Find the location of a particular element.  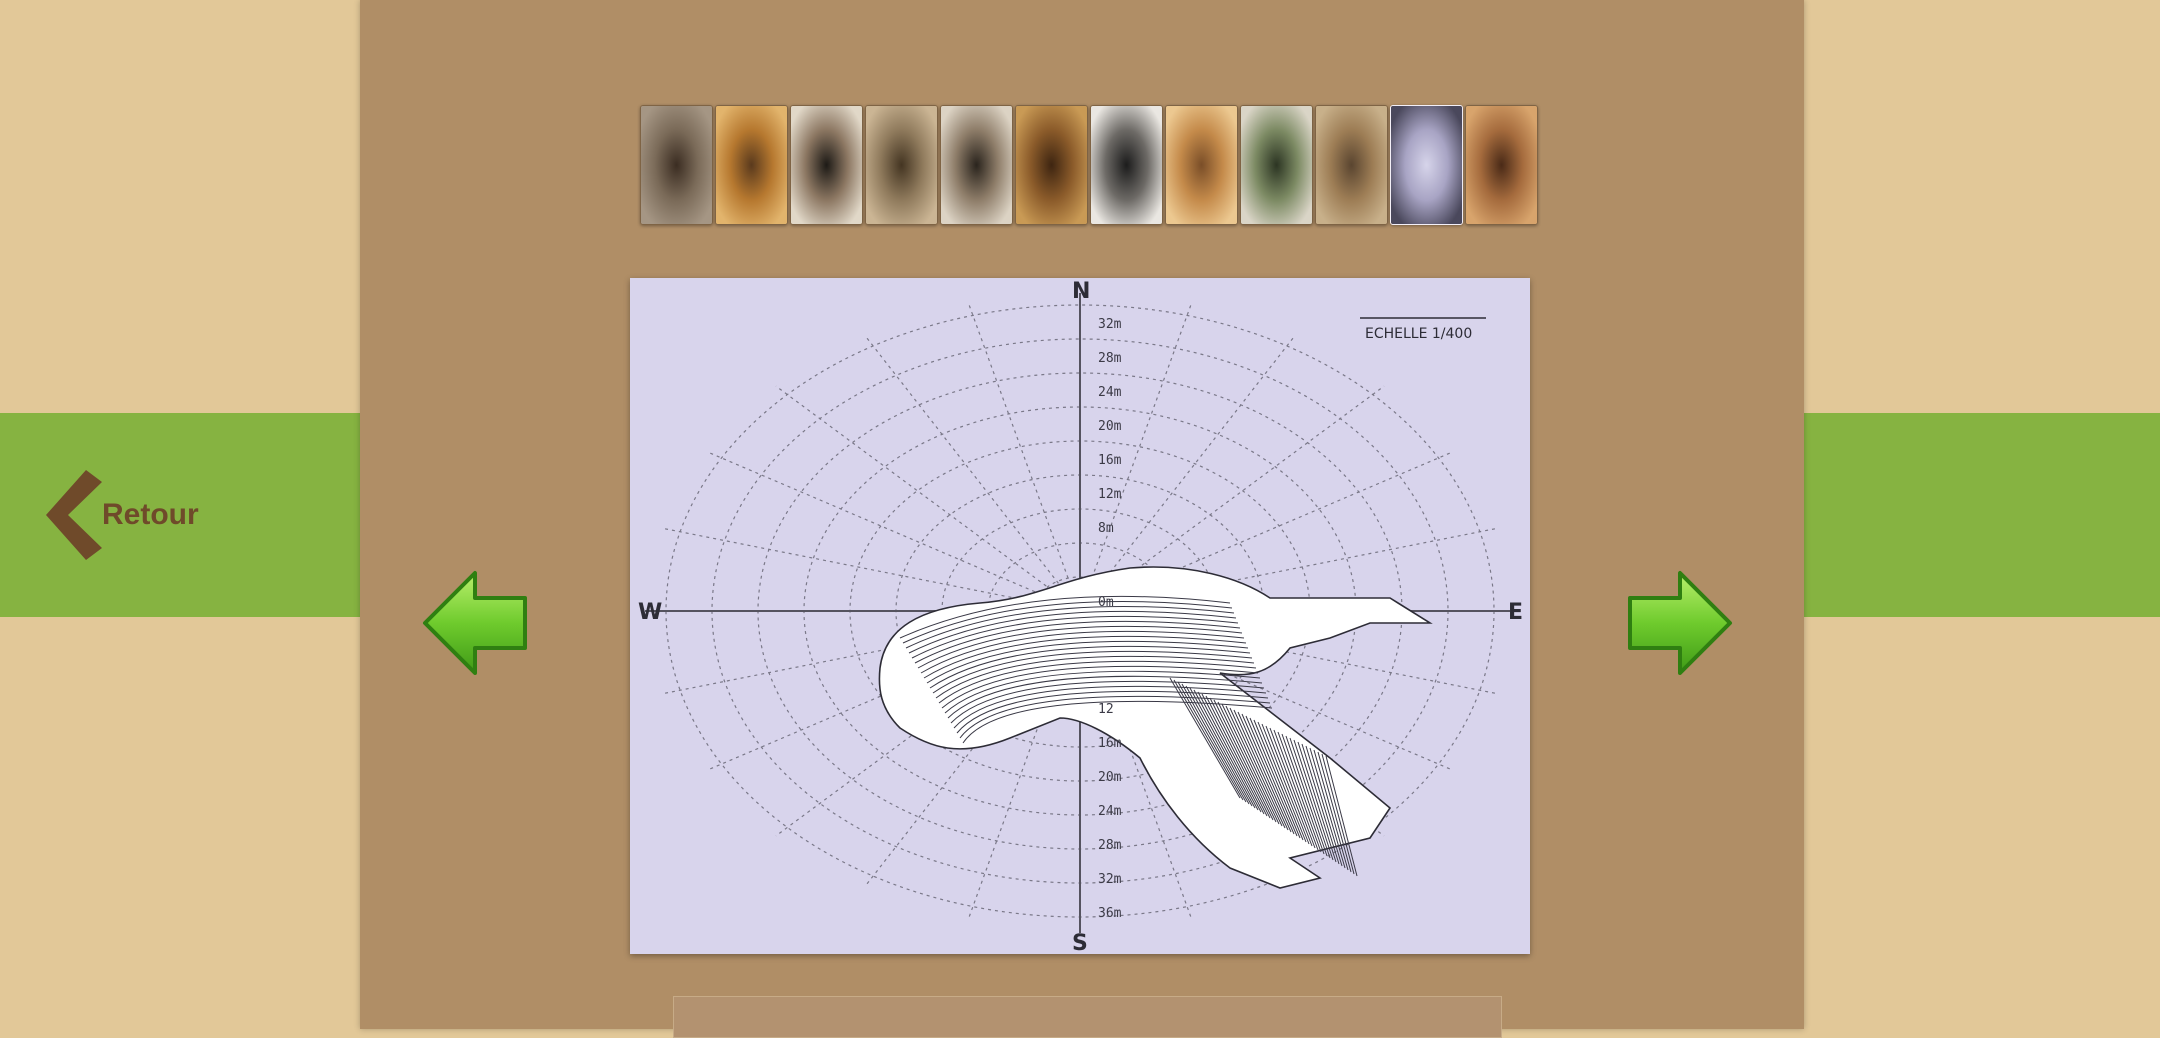

radius-label-center: 0m is located at coordinates (1106, 602).